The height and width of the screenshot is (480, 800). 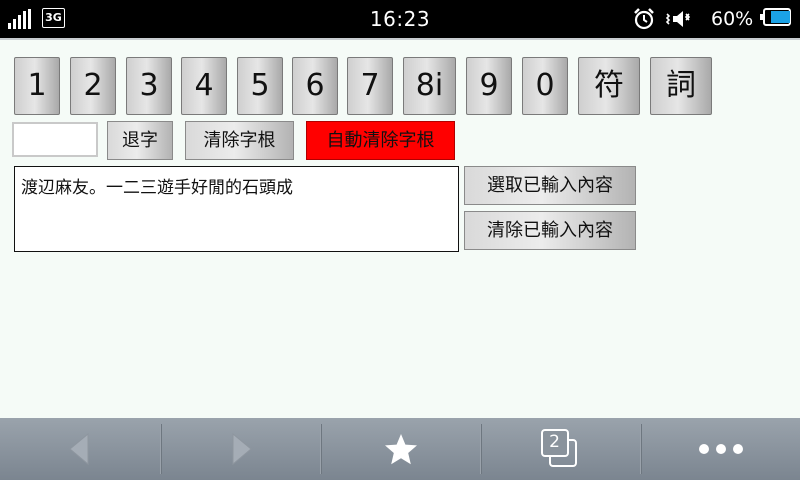 What do you see at coordinates (80, 449) in the screenshot?
I see `back-icon` at bounding box center [80, 449].